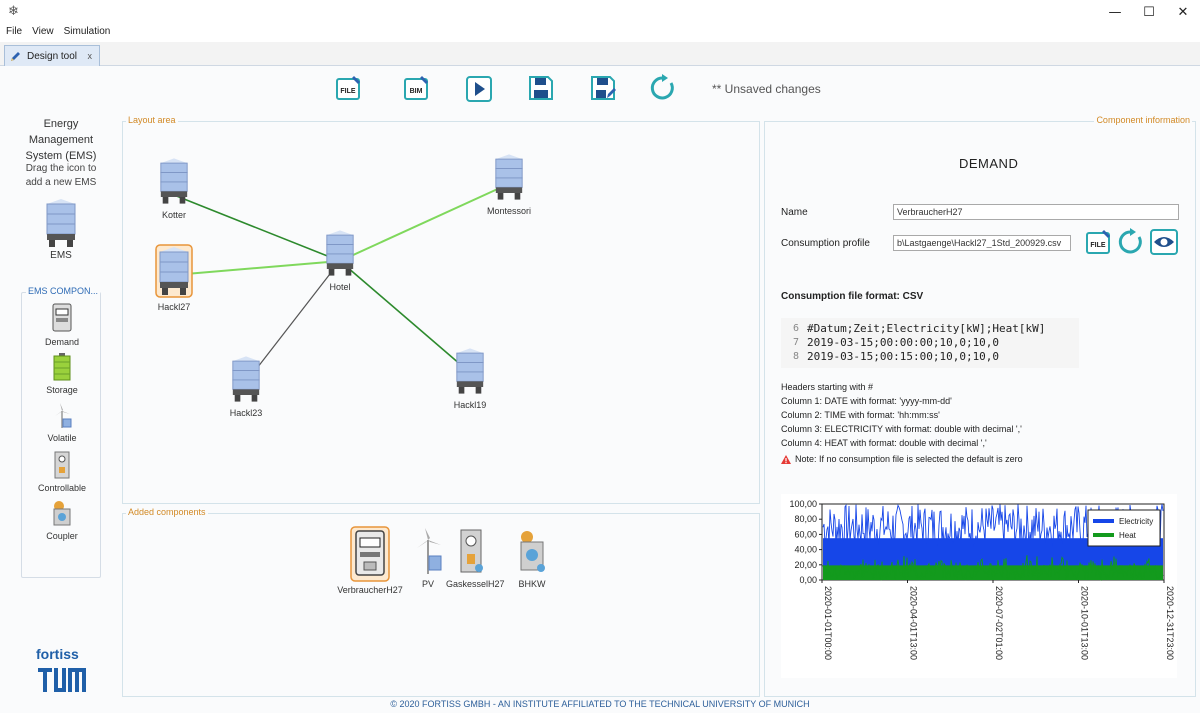  I want to click on added-item-verbraucher: VerbraucherH27, so click(370, 560).